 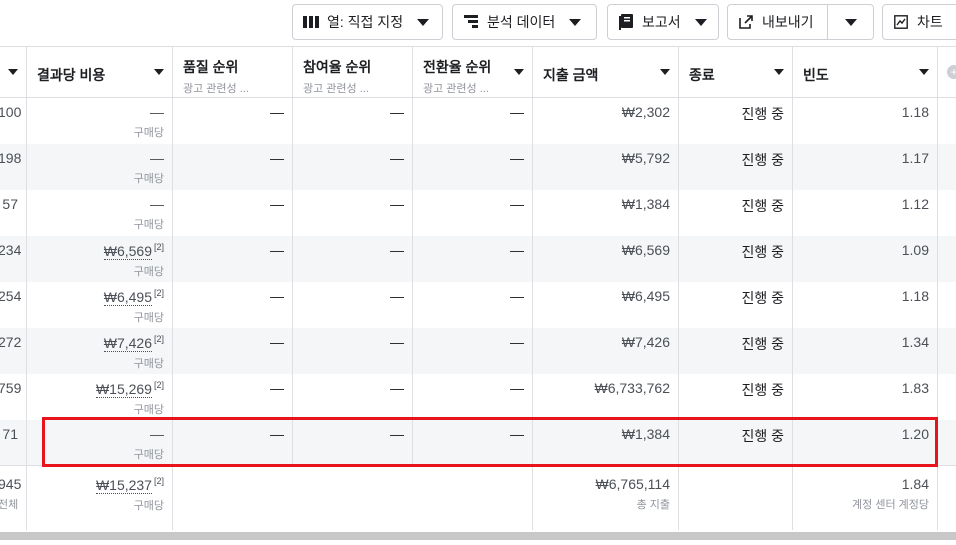 What do you see at coordinates (311, 22) in the screenshot?
I see `columns-icon` at bounding box center [311, 22].